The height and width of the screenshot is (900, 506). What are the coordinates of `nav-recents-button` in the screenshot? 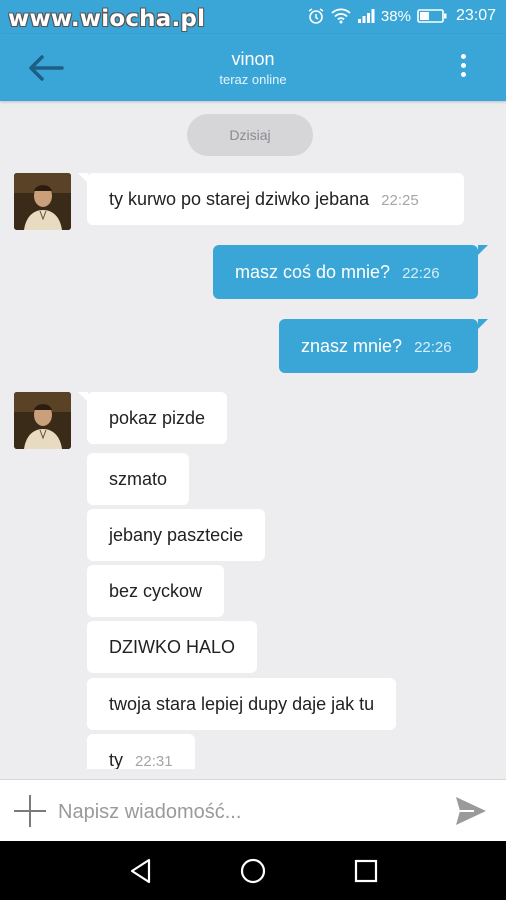 It's located at (366, 871).